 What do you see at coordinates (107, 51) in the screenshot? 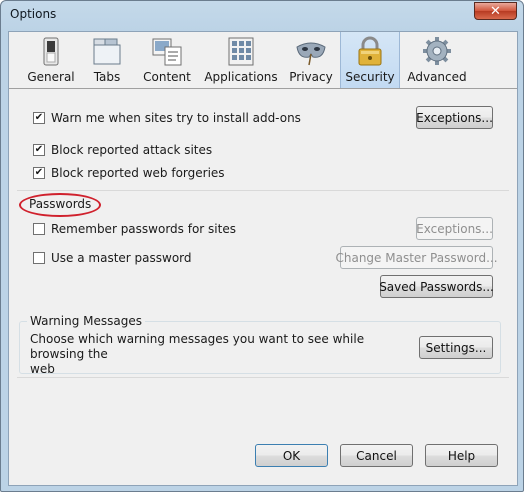
I see `tabs-icon` at bounding box center [107, 51].